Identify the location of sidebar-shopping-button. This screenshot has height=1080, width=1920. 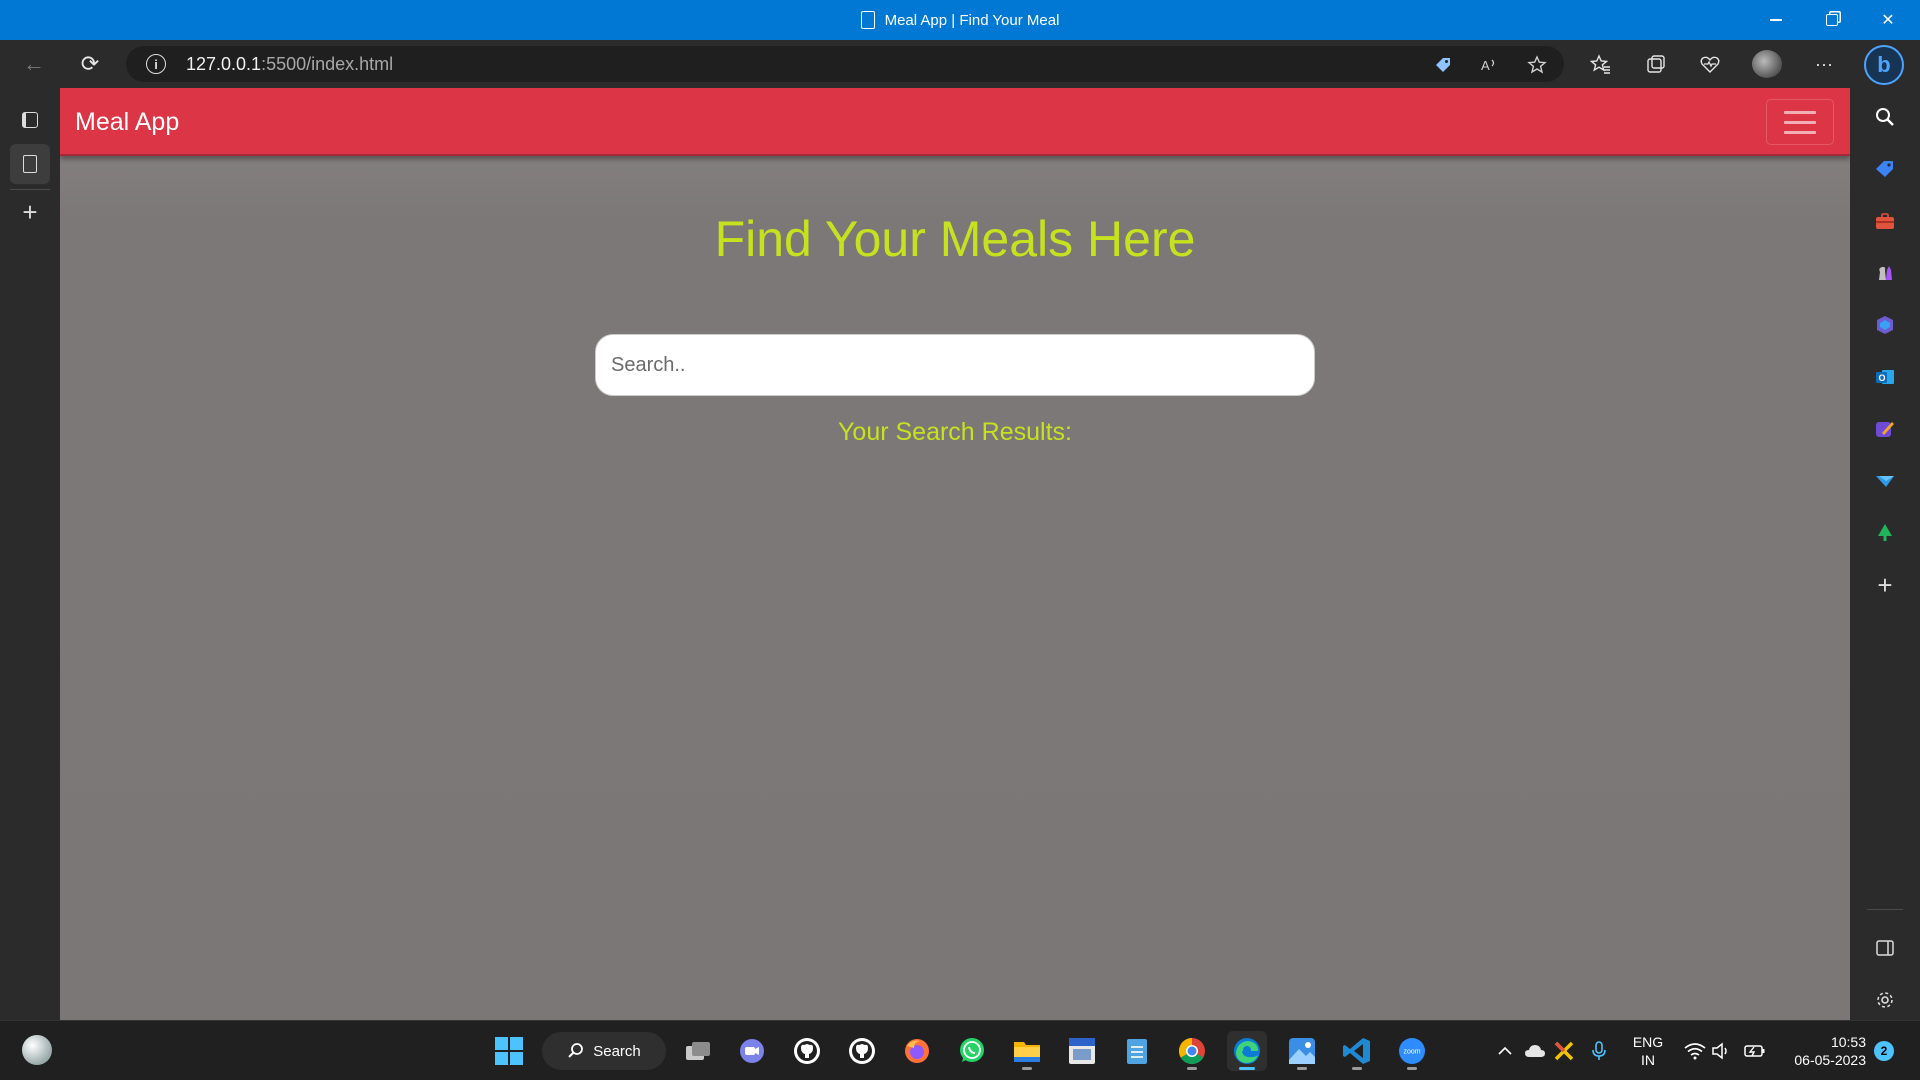
(1885, 169).